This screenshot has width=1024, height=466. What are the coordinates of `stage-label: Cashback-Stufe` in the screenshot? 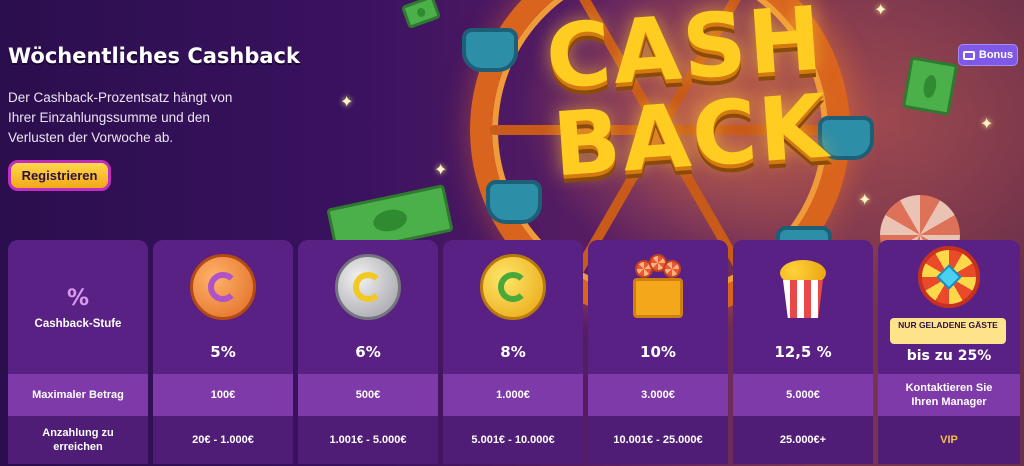 It's located at (78, 324).